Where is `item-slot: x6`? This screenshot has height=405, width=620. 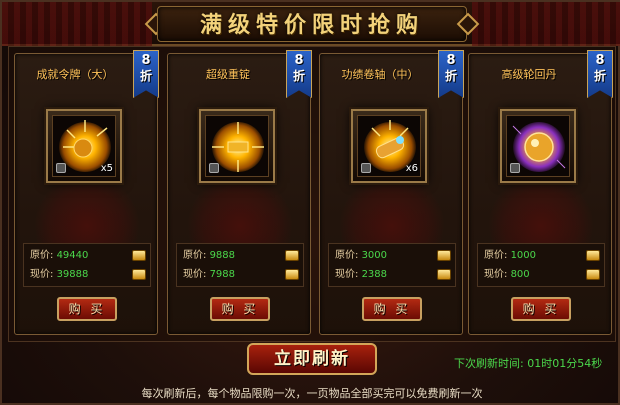
item-slot: x6 is located at coordinates (389, 146).